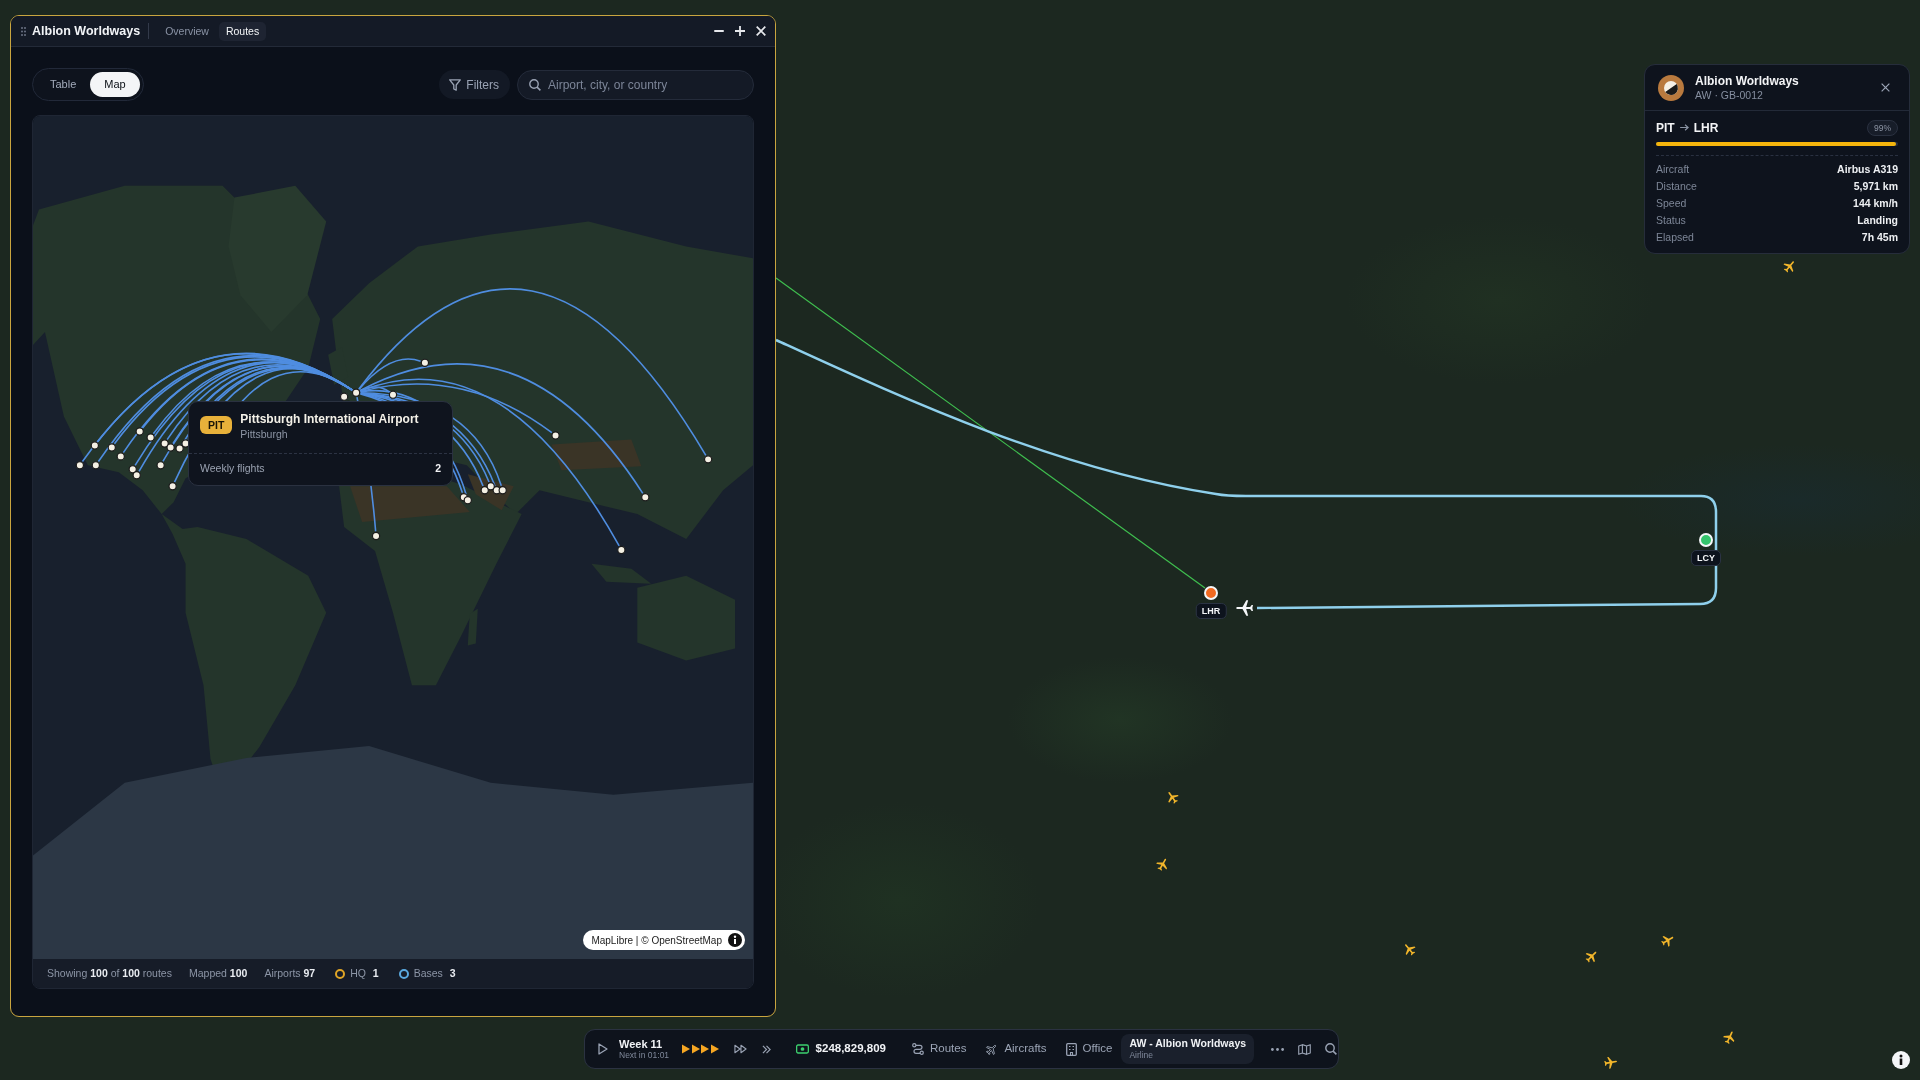  I want to click on airport-city: Pittsburgh, so click(264, 434).